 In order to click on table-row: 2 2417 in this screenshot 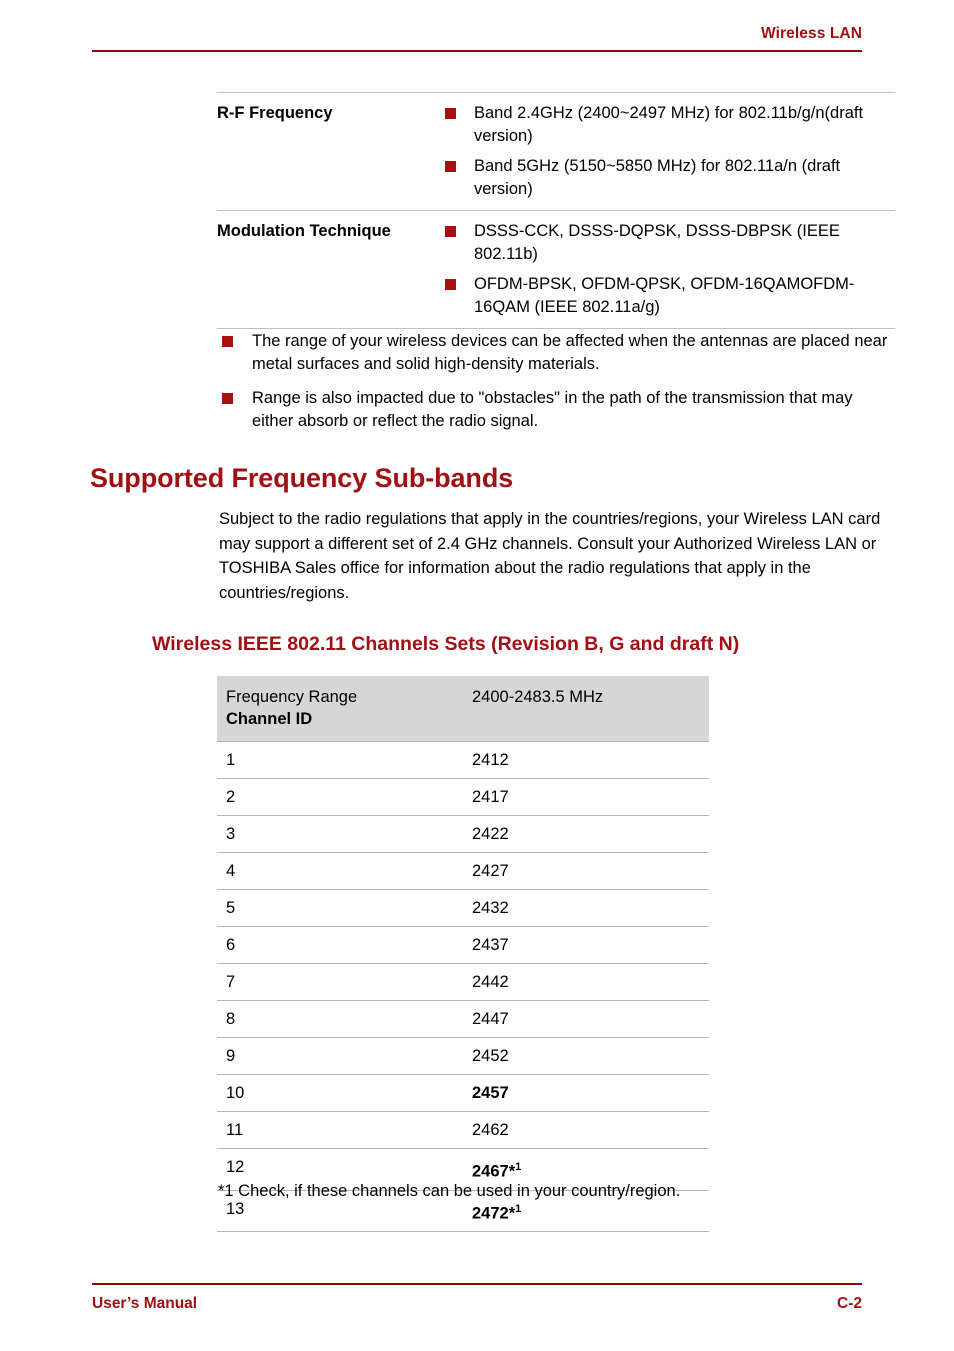, I will do `click(463, 797)`.